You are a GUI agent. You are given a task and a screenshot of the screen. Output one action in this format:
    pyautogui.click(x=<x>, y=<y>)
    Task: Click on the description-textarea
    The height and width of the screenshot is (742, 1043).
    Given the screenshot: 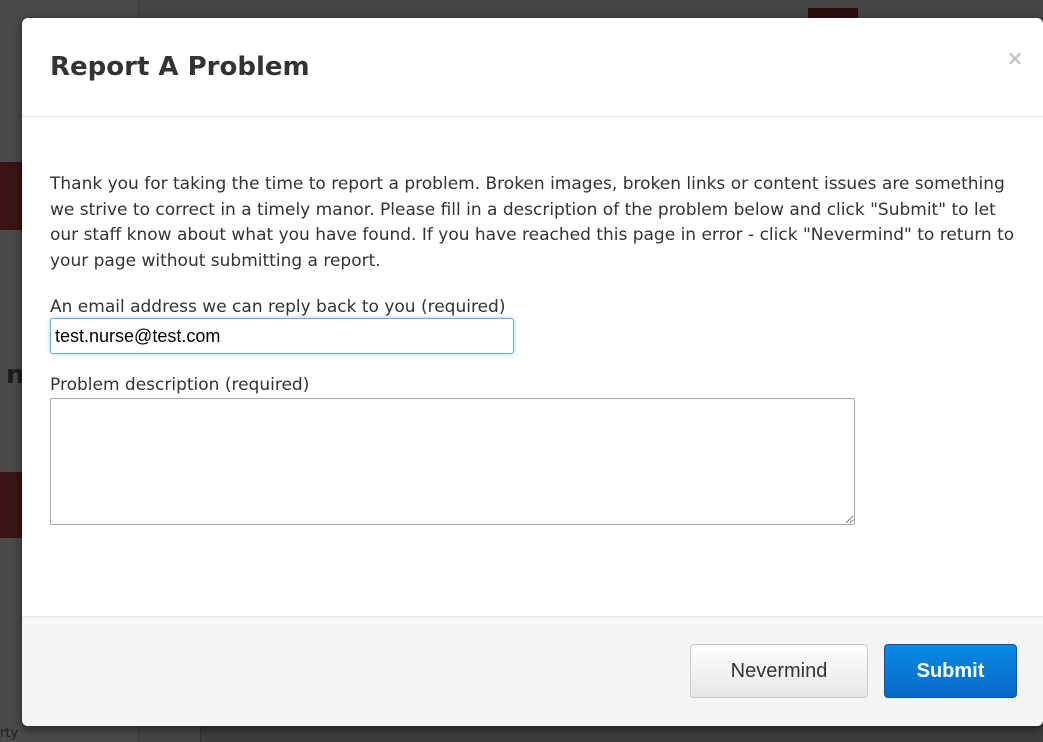 What is the action you would take?
    pyautogui.click(x=452, y=461)
    